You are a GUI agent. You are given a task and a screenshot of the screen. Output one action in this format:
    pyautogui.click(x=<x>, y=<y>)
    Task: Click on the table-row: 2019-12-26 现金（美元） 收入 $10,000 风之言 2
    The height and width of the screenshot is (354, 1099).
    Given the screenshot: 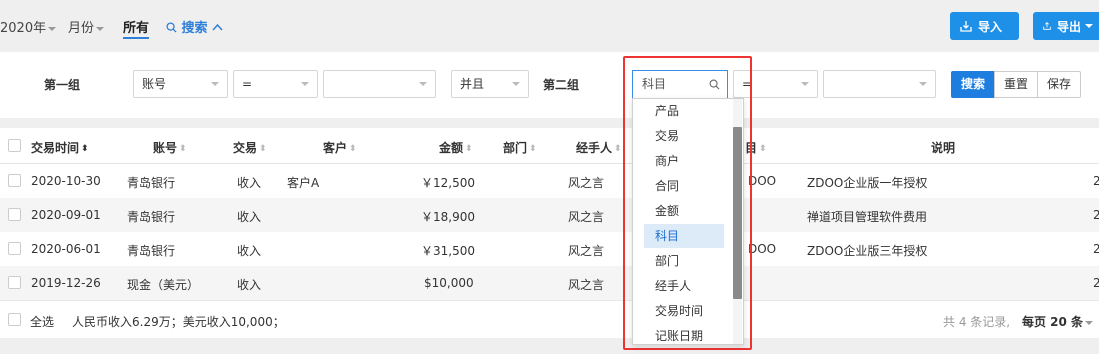 What is the action you would take?
    pyautogui.click(x=549, y=283)
    